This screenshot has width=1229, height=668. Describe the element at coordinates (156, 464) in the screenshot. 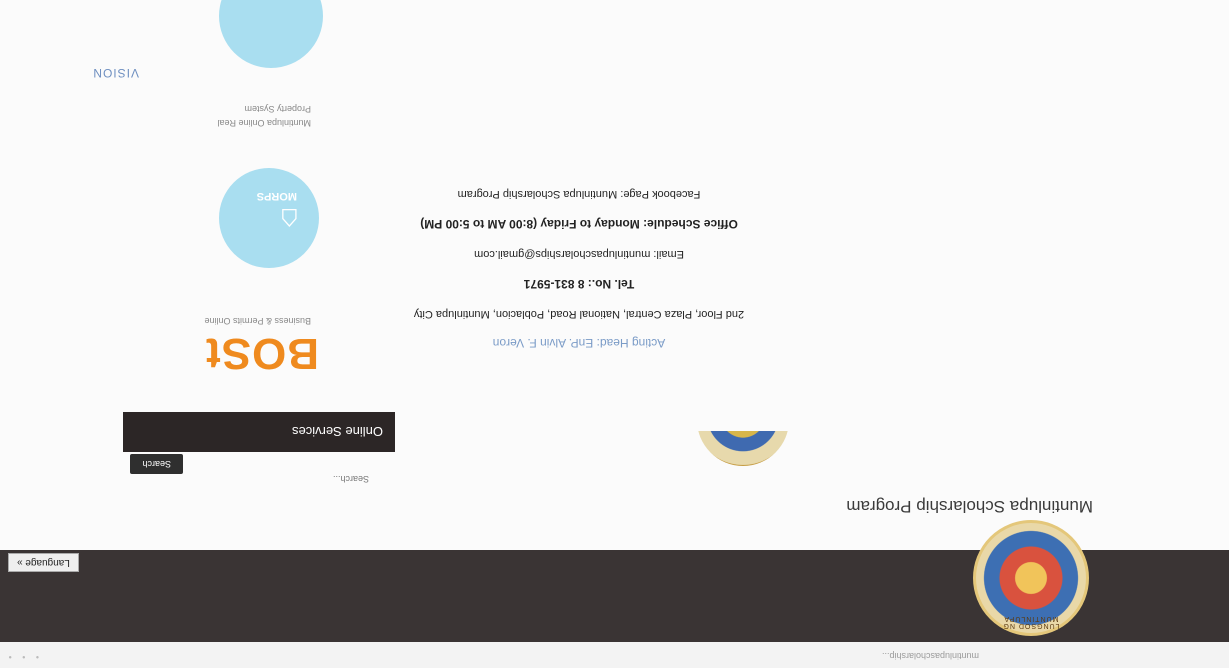

I see `search-button: Search` at that location.